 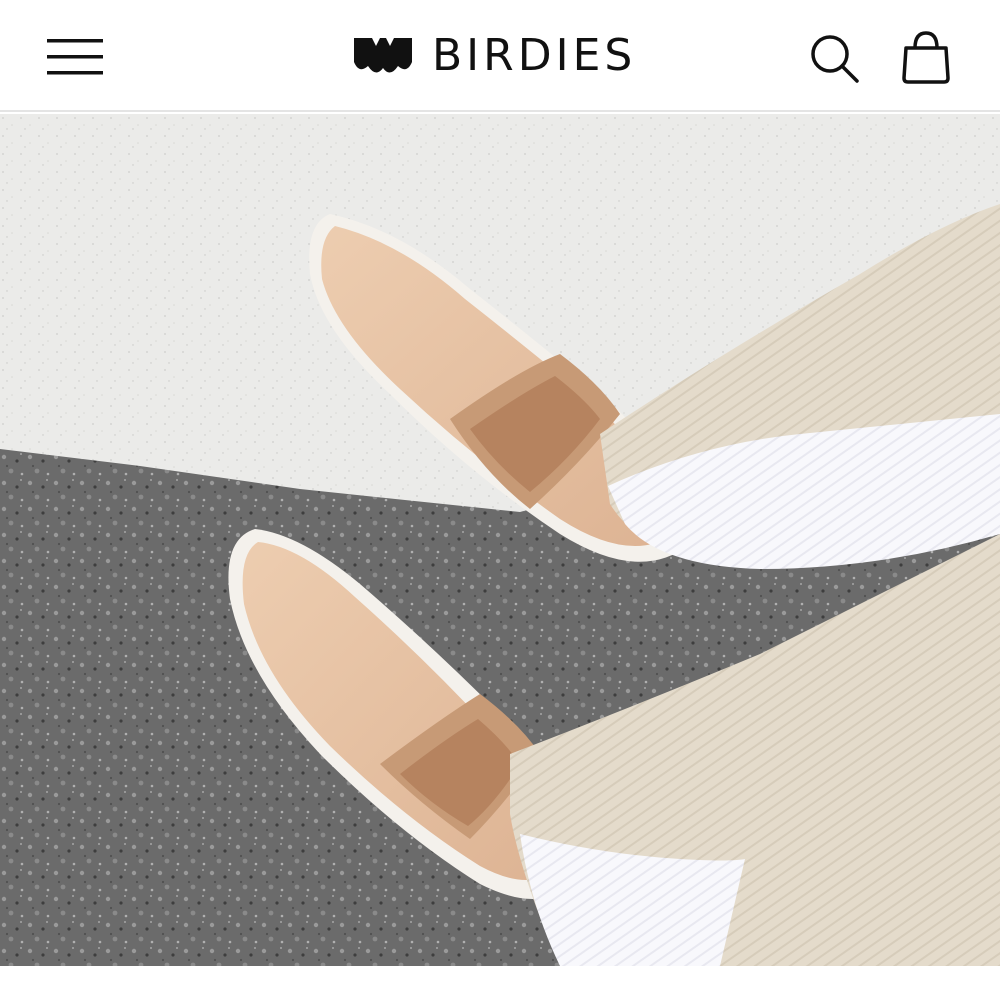 I want to click on brand-logo-link: BIRDIES, so click(x=494, y=56).